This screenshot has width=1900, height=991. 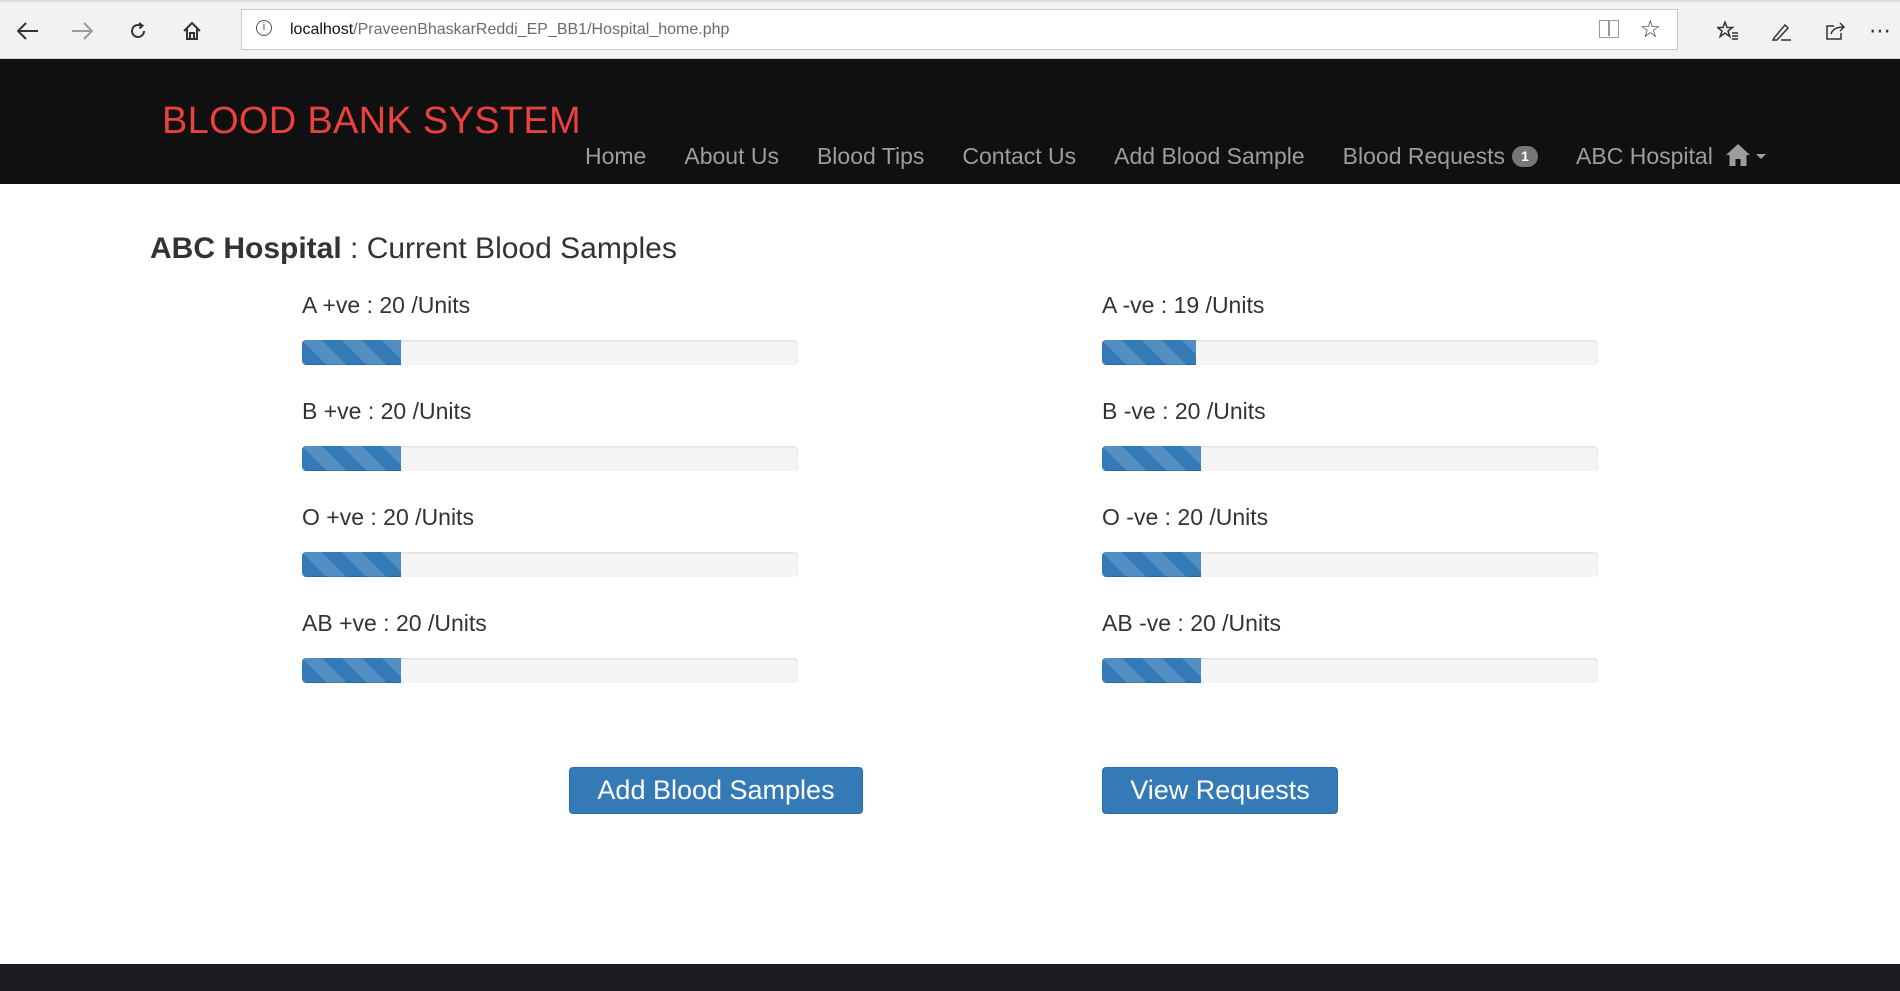 I want to click on nav-item-add-blood-sample: Add Blood Sample, so click(x=1209, y=156).